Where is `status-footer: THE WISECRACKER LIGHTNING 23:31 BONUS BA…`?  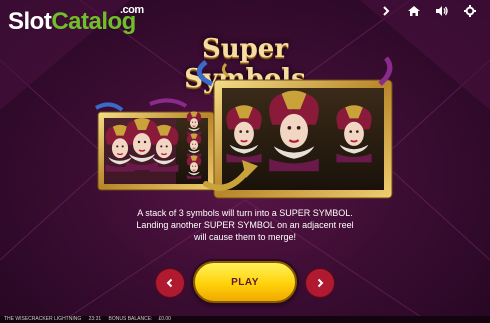
status-footer: THE WISECRACKER LIGHTNING 23:31 BONUS BA… is located at coordinates (245, 319).